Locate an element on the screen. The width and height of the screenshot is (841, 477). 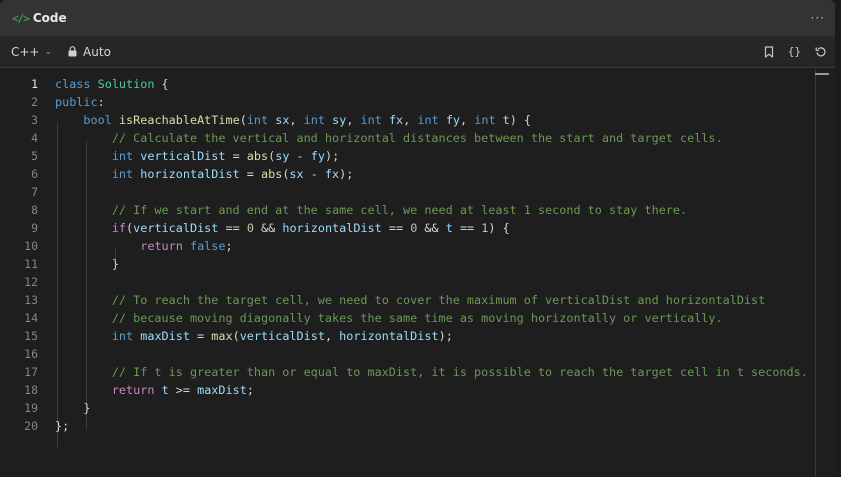
line-number: 1 is located at coordinates (34, 84).